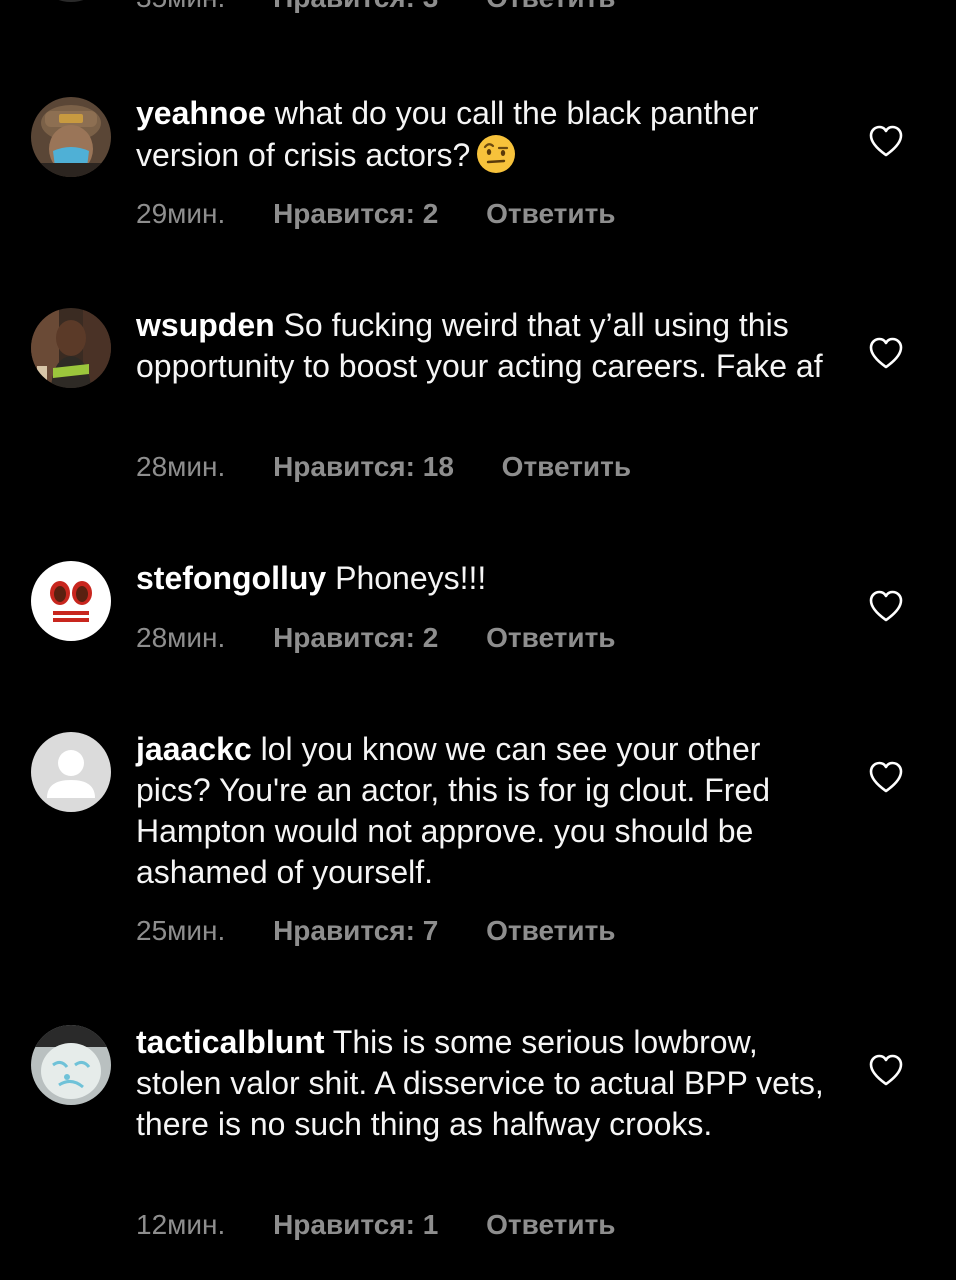 This screenshot has width=956, height=1280. Describe the element at coordinates (180, 8) in the screenshot. I see `comment-time: 35мин.` at that location.